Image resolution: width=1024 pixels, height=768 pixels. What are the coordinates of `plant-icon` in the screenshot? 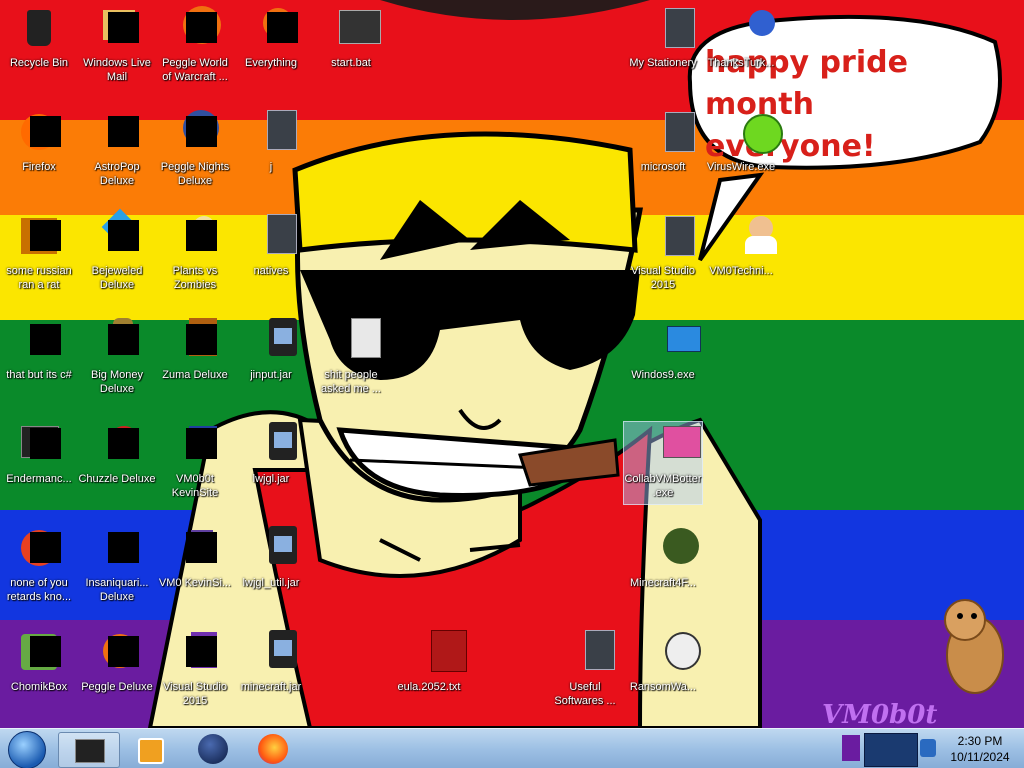 It's located at (197, 235).